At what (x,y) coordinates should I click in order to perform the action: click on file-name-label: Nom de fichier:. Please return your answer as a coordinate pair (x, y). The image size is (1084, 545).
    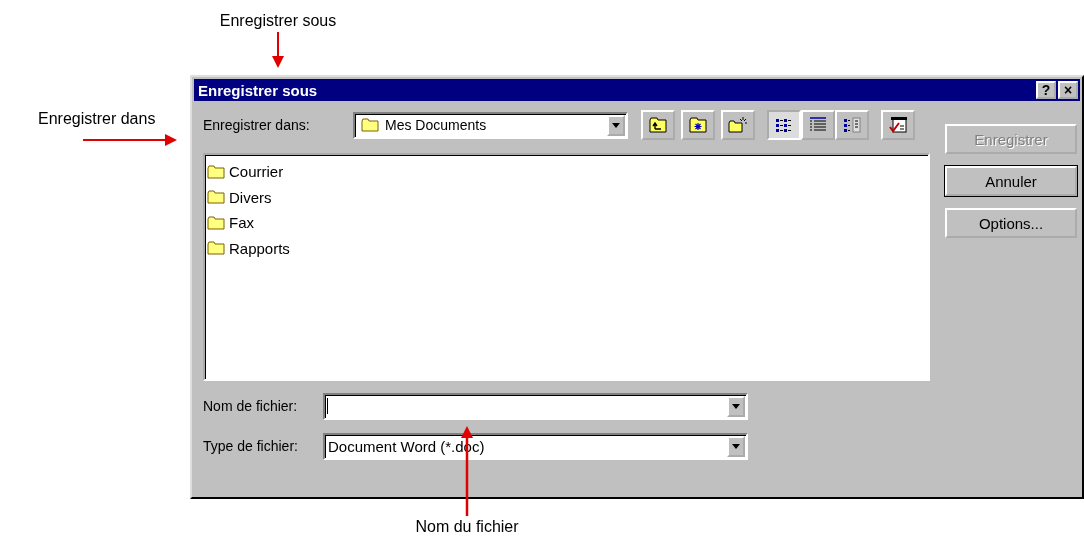
    Looking at the image, I should click on (251, 406).